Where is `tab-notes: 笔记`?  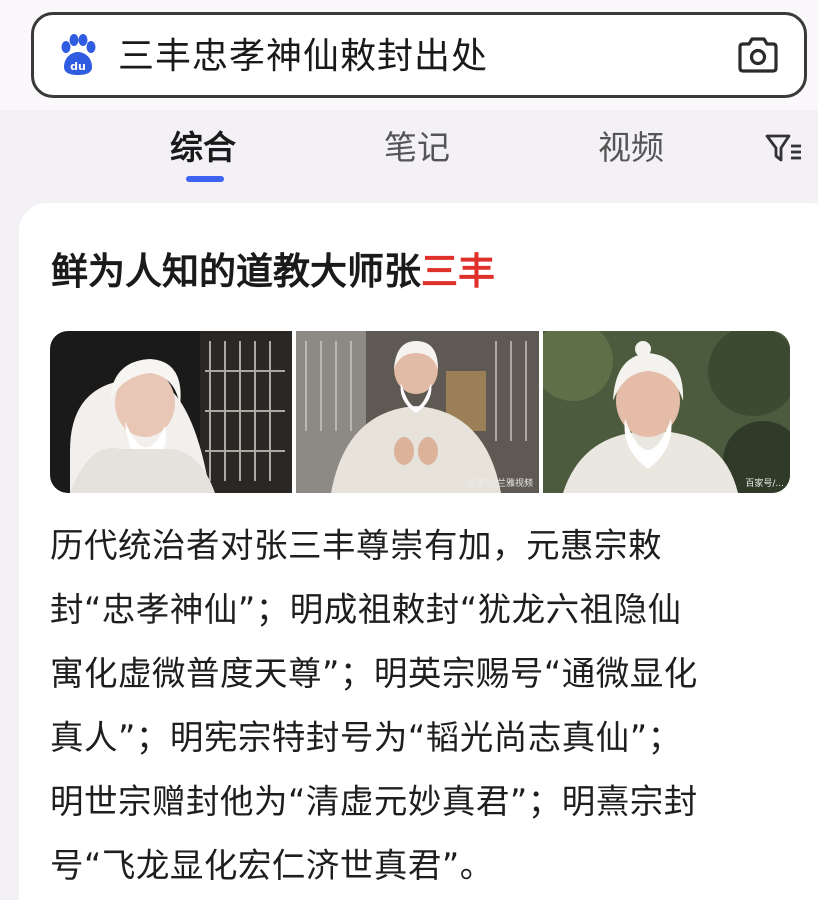
tab-notes: 笔记 is located at coordinates (417, 148).